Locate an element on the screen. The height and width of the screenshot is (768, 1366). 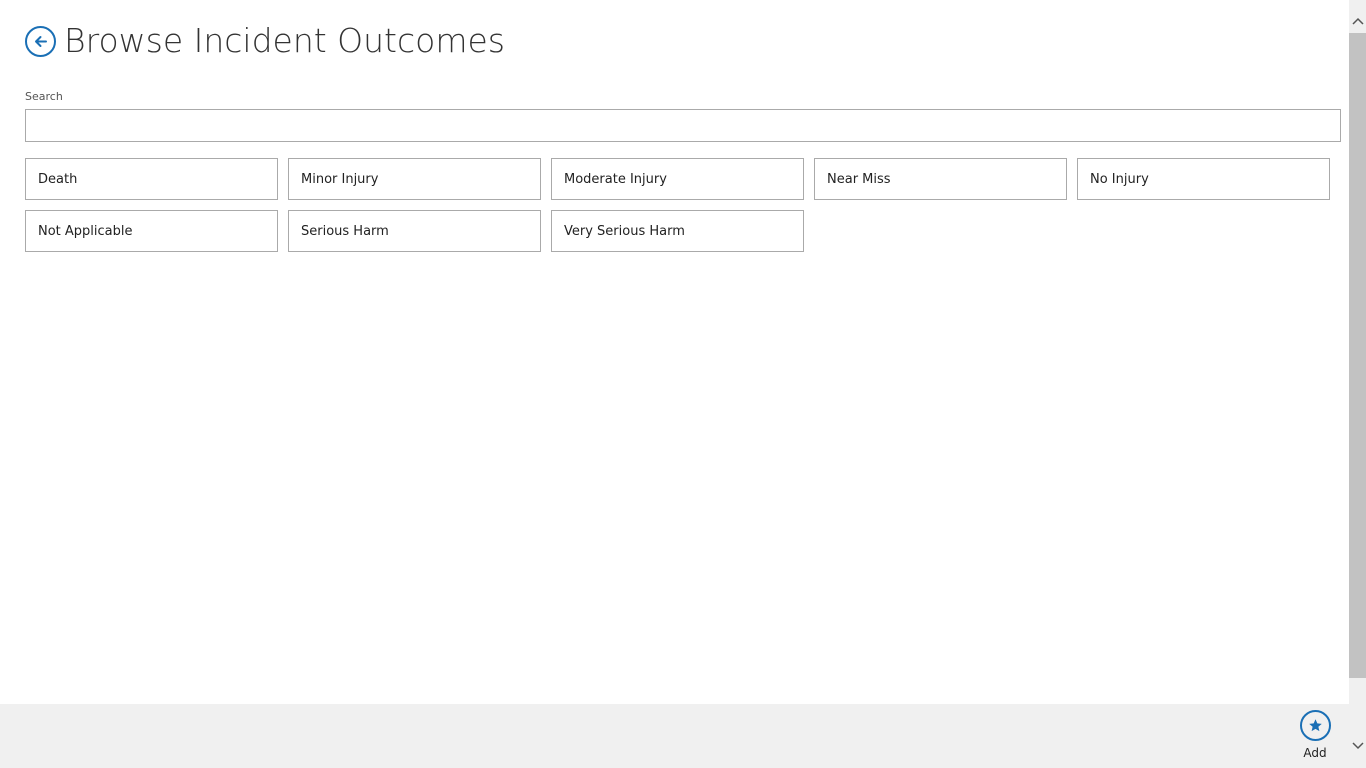
add-button-icon-ring is located at coordinates (1315, 725).